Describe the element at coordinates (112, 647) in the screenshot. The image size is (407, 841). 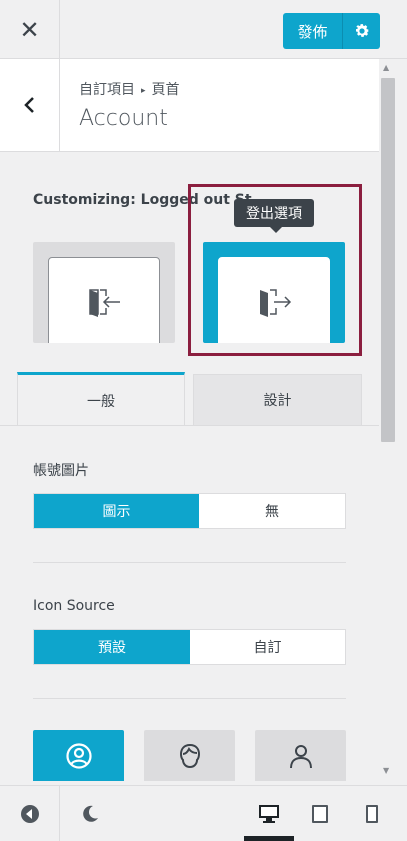
I see `icon-source-option-default: 預設` at that location.